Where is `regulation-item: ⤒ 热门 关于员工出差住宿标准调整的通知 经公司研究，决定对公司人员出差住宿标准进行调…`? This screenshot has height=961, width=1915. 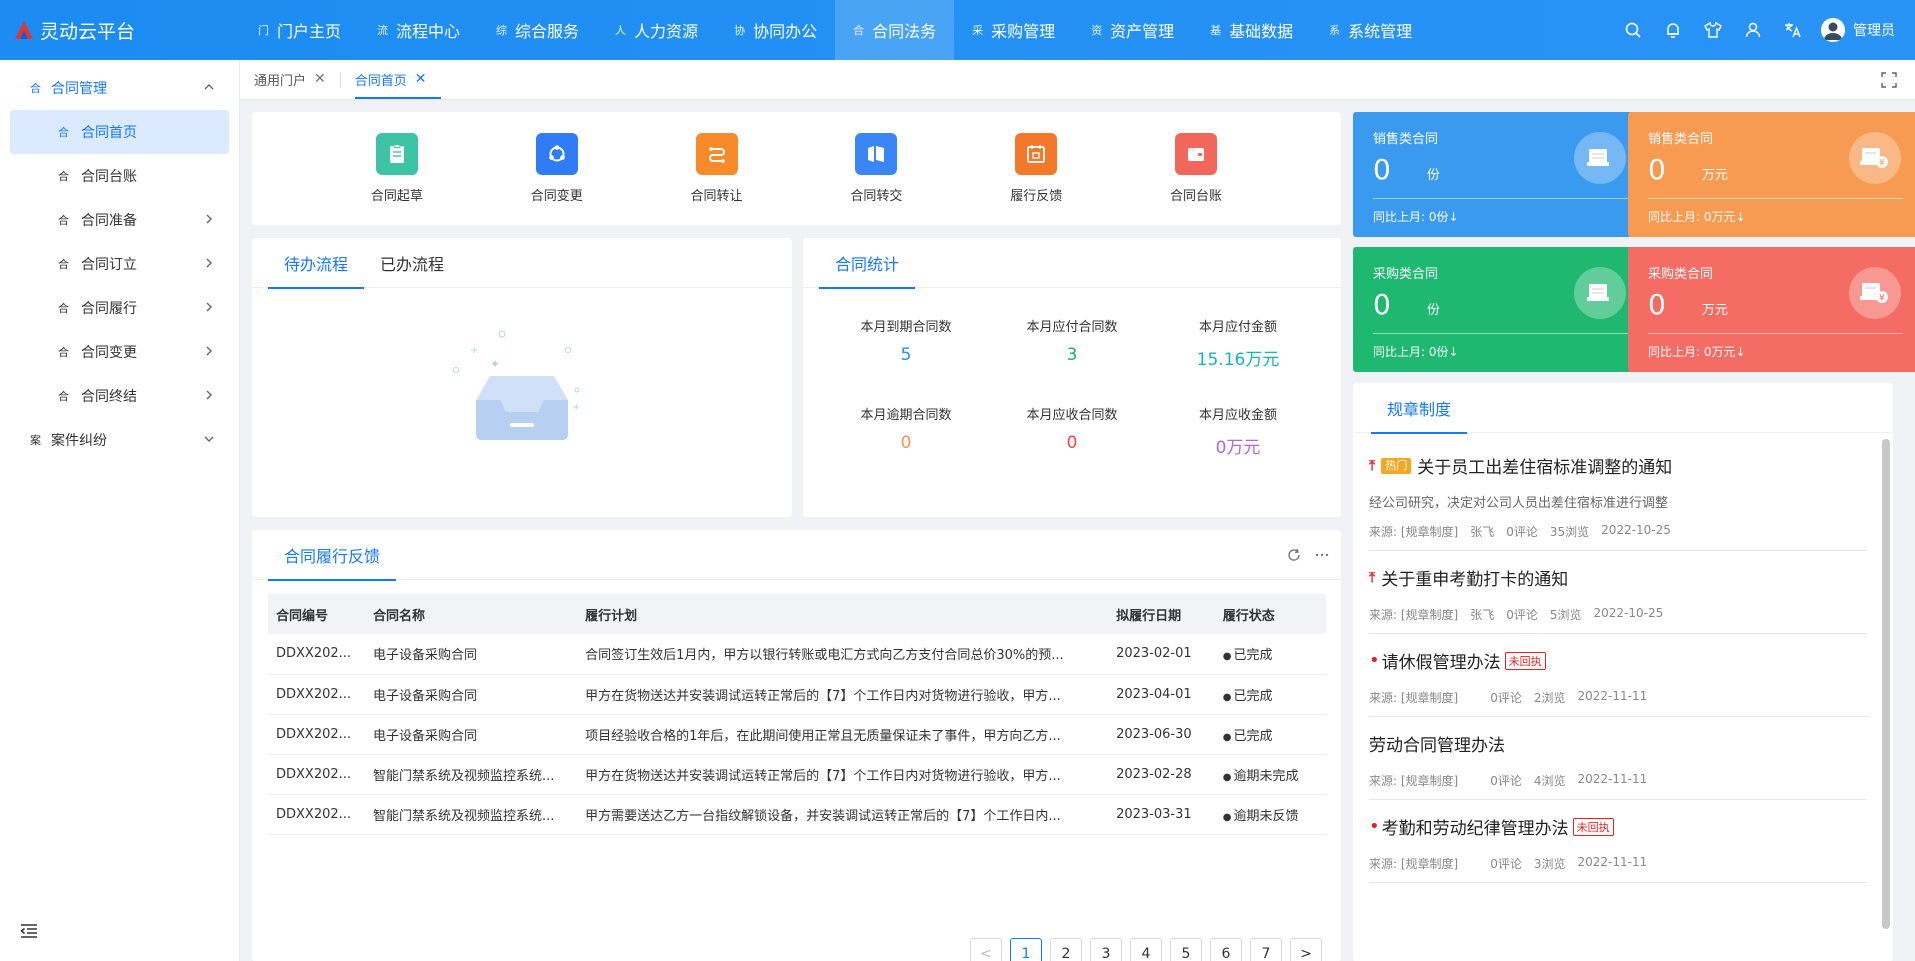
regulation-item: ⤒ 热门 关于员工出差住宿标准调整的通知 经公司研究，决定对公司人员出差住宿标准进行调… is located at coordinates (1618, 495).